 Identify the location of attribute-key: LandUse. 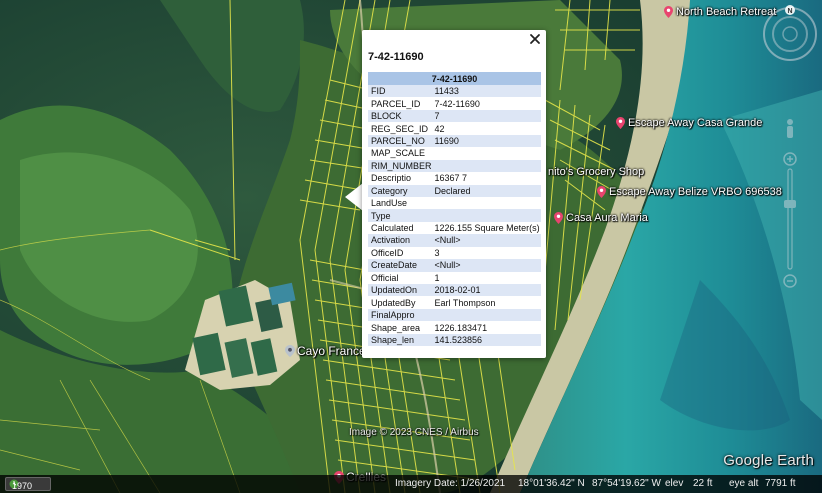
(389, 203).